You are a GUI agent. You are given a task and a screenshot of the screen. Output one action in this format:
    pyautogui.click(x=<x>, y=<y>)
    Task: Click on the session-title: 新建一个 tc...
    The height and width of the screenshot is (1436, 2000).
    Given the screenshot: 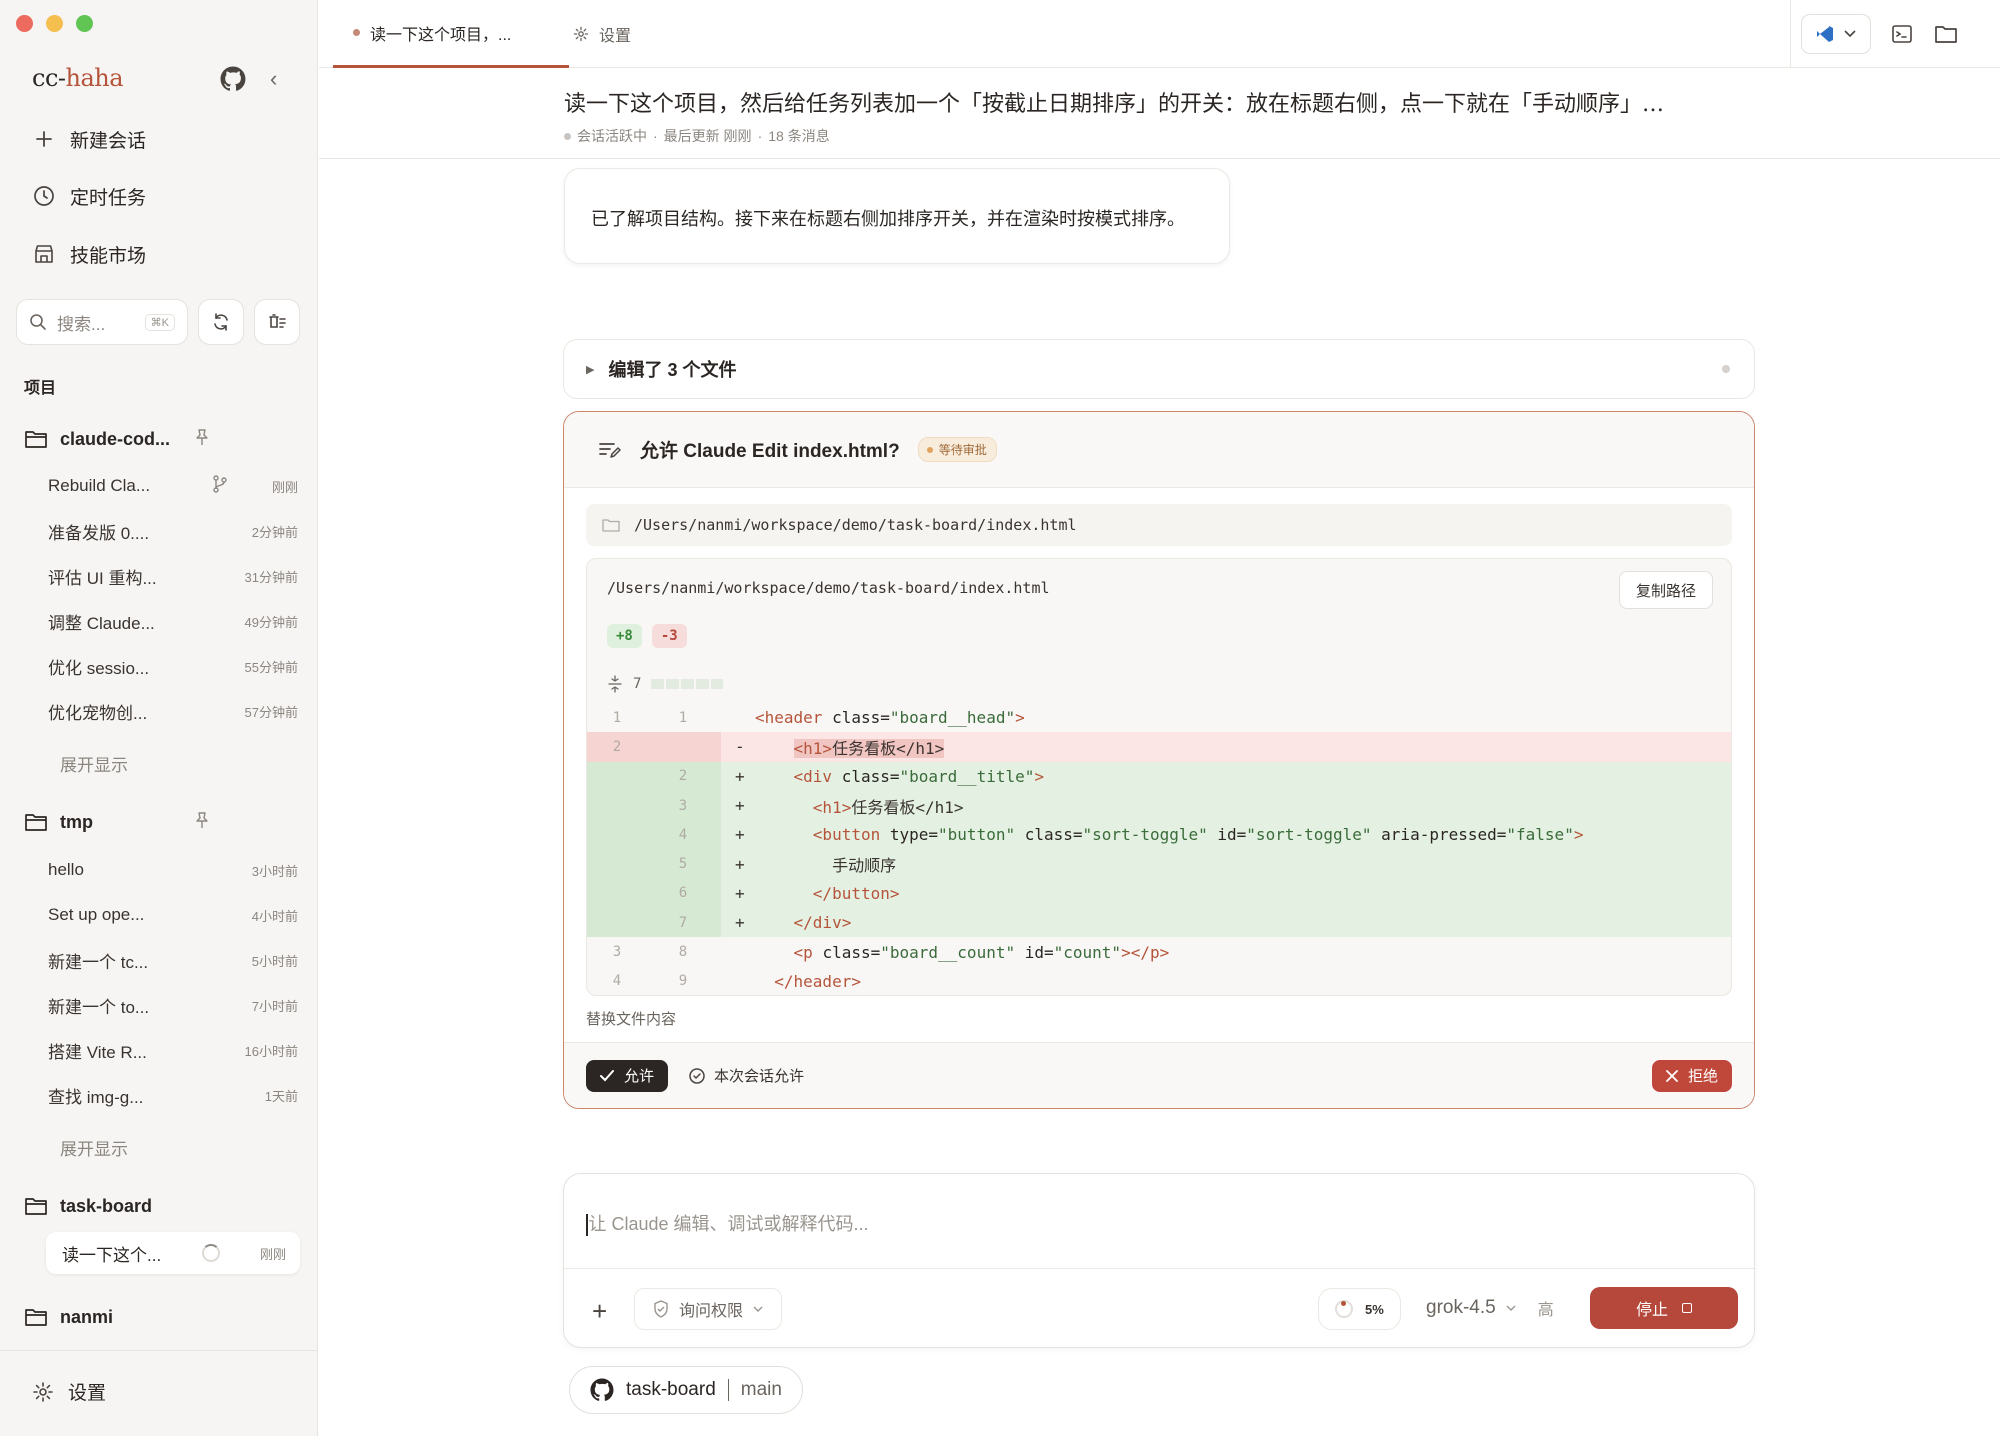 What is the action you would take?
    pyautogui.click(x=98, y=962)
    